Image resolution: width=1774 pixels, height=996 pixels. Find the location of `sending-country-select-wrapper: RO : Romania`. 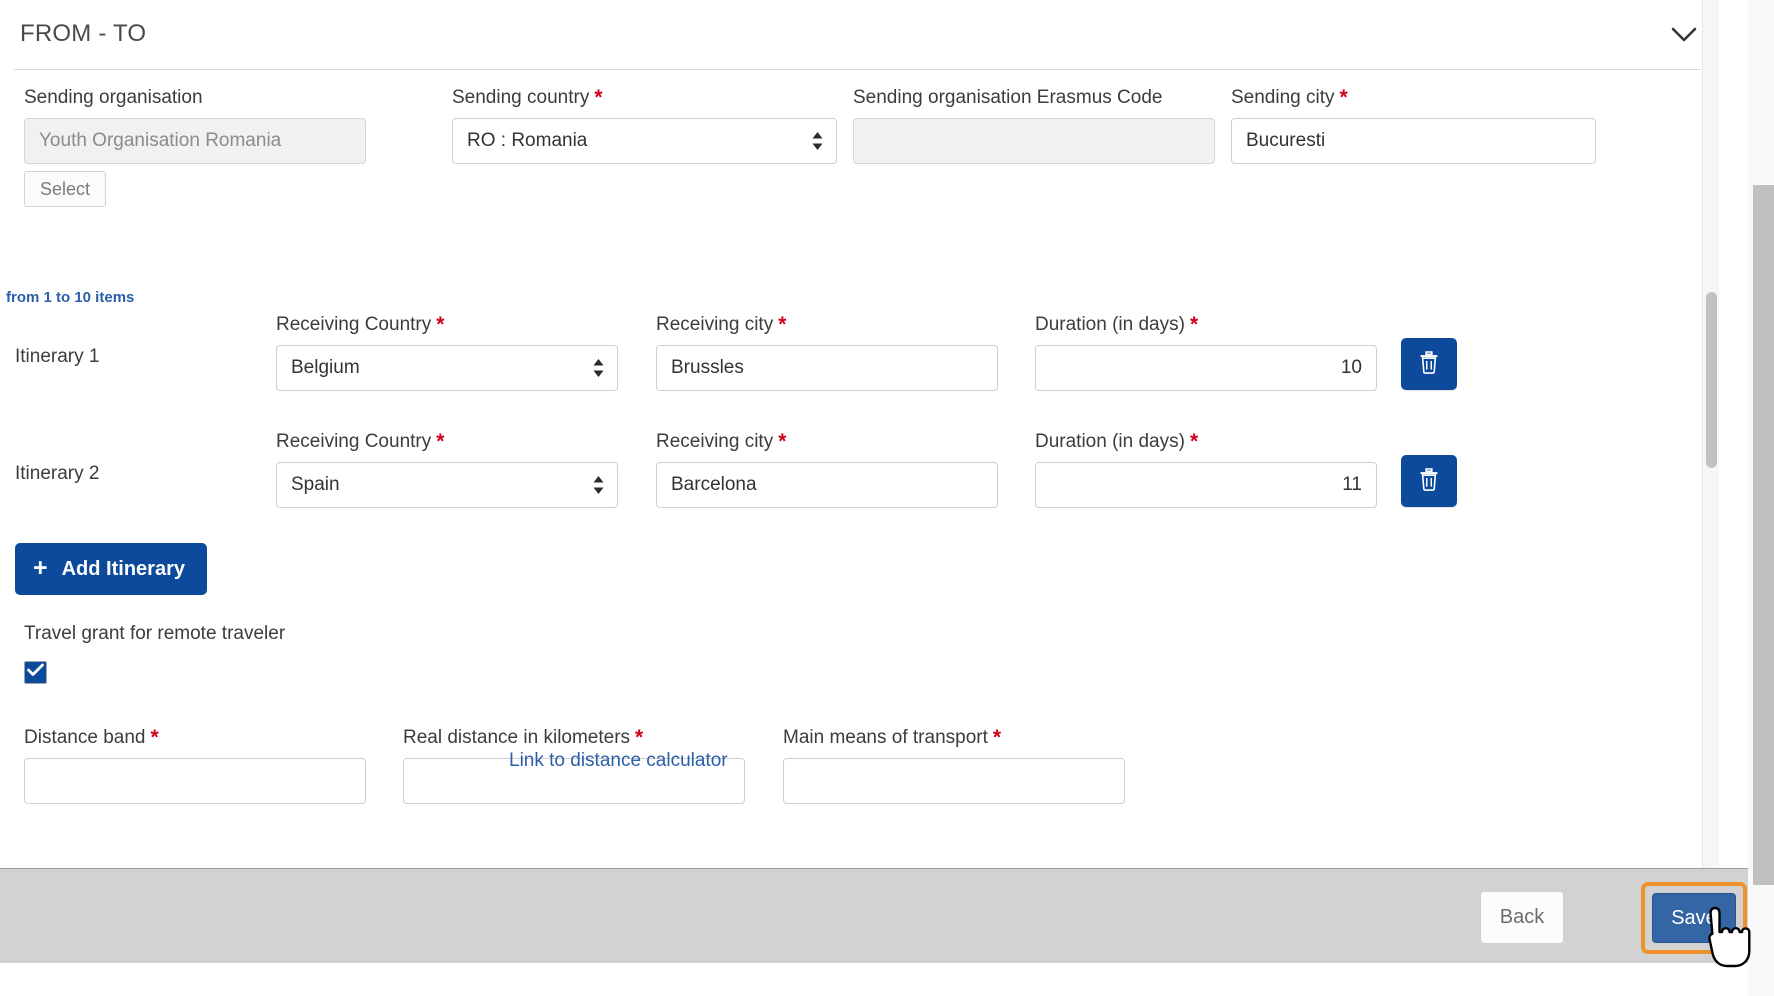

sending-country-select-wrapper: RO : Romania is located at coordinates (644, 141).